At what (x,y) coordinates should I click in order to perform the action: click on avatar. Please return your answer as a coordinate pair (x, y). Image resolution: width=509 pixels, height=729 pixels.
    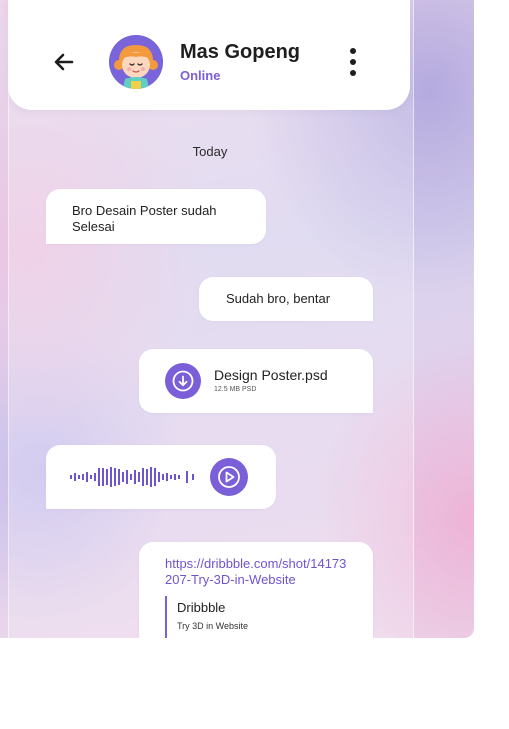
    Looking at the image, I should click on (136, 62).